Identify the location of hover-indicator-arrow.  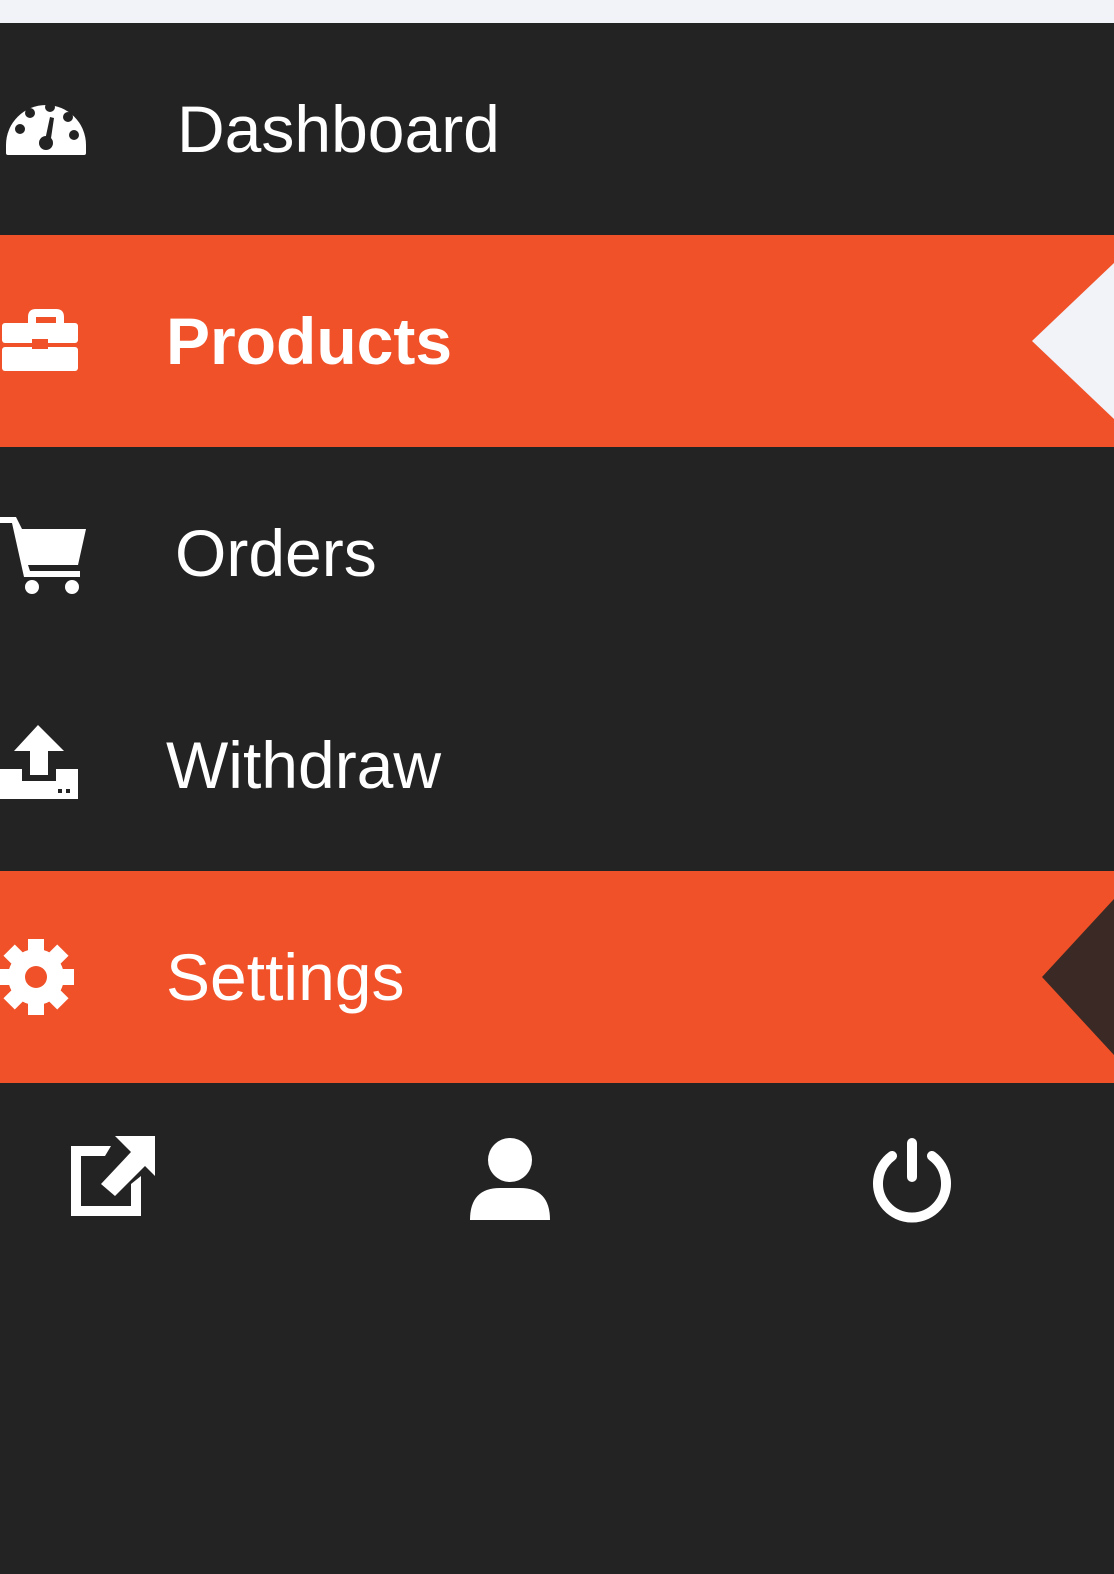
(1078, 977).